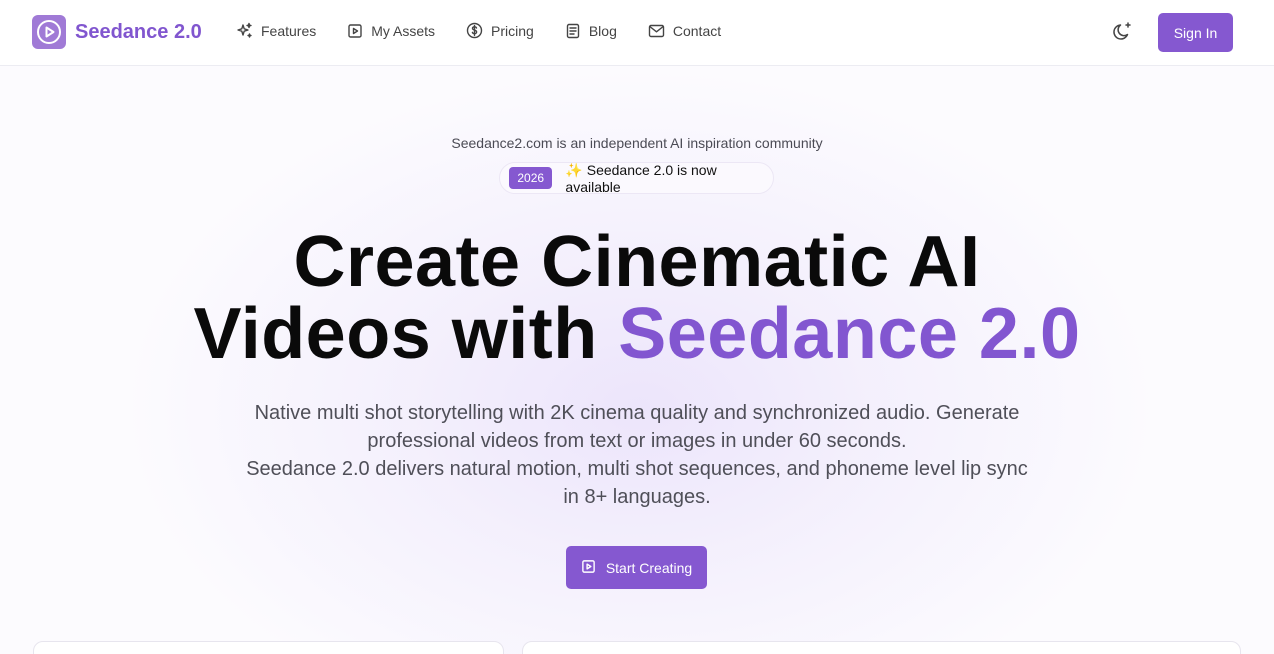  I want to click on start-creating-button: Start Creating, so click(636, 567).